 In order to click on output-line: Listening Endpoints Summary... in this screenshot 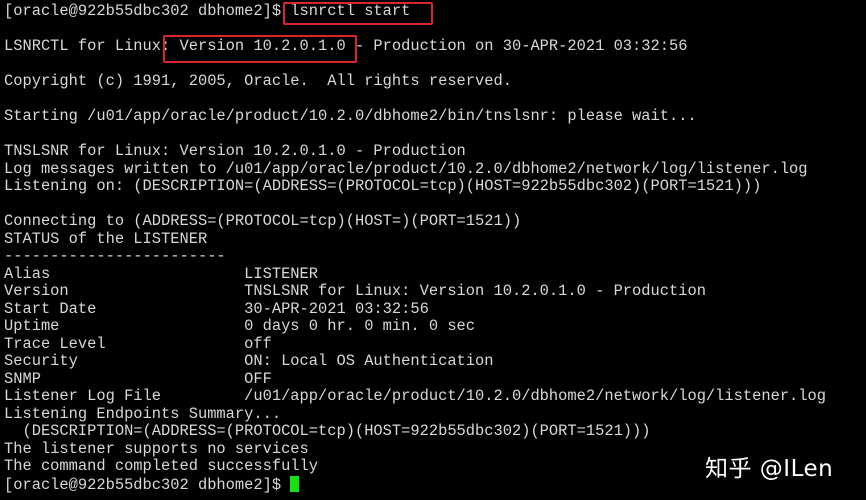, I will do `click(143, 413)`.